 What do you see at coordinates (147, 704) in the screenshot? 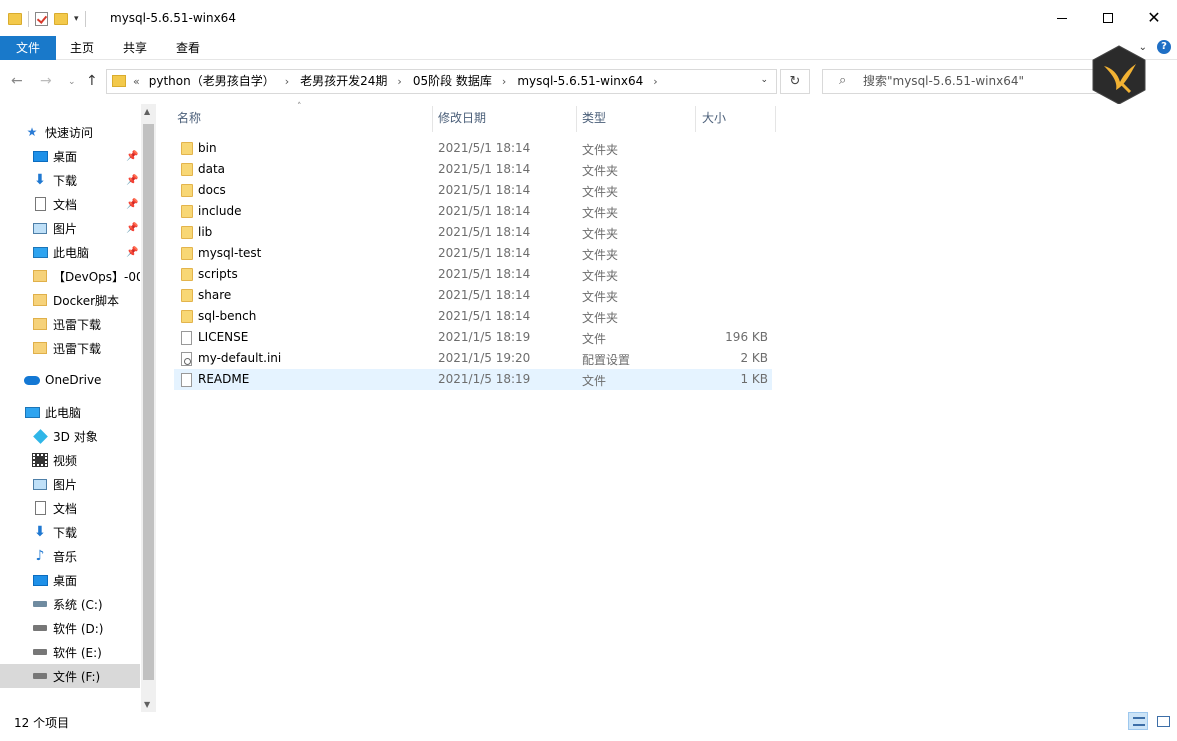
I see `scroll-down-icon: ▼` at bounding box center [147, 704].